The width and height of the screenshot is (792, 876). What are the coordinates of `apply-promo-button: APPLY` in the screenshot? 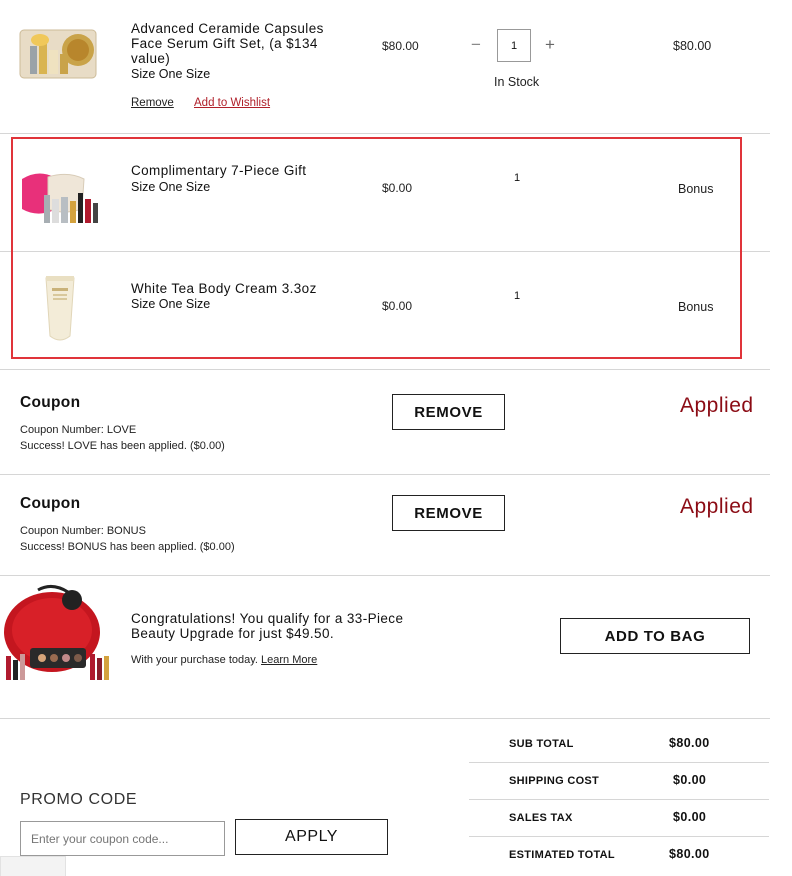 It's located at (311, 837).